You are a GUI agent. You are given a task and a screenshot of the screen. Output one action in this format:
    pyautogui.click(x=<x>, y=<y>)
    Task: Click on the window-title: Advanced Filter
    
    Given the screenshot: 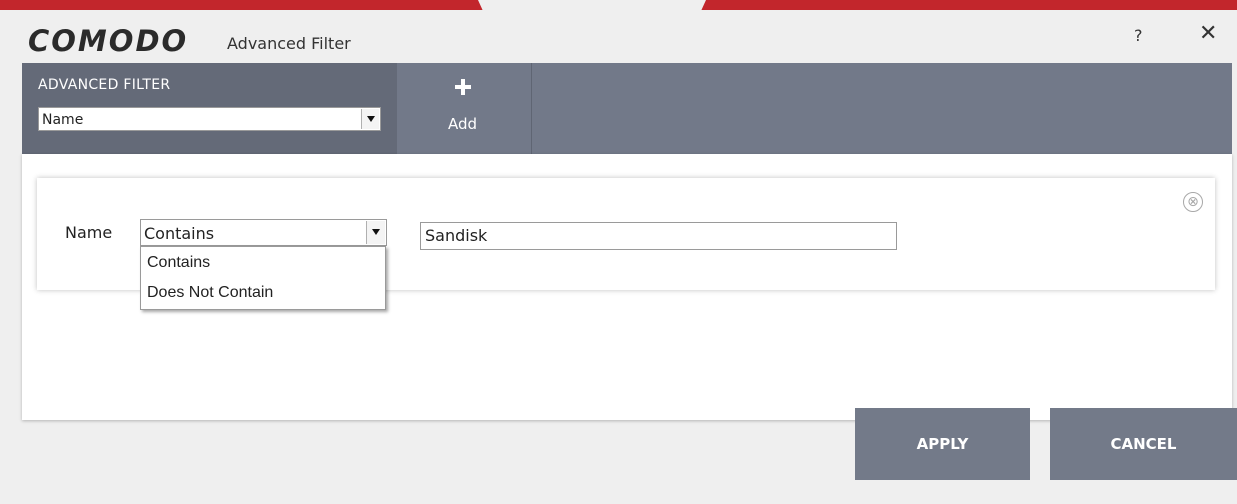 What is the action you would take?
    pyautogui.click(x=289, y=43)
    